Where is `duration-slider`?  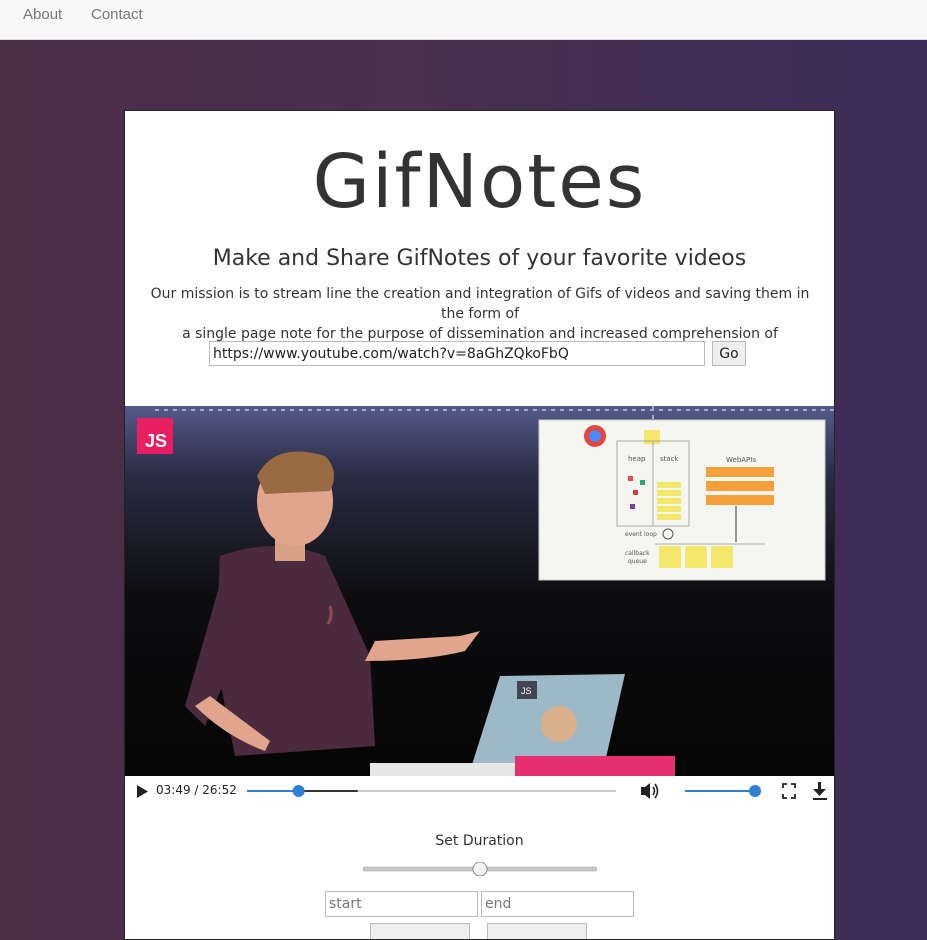 duration-slider is located at coordinates (480, 869).